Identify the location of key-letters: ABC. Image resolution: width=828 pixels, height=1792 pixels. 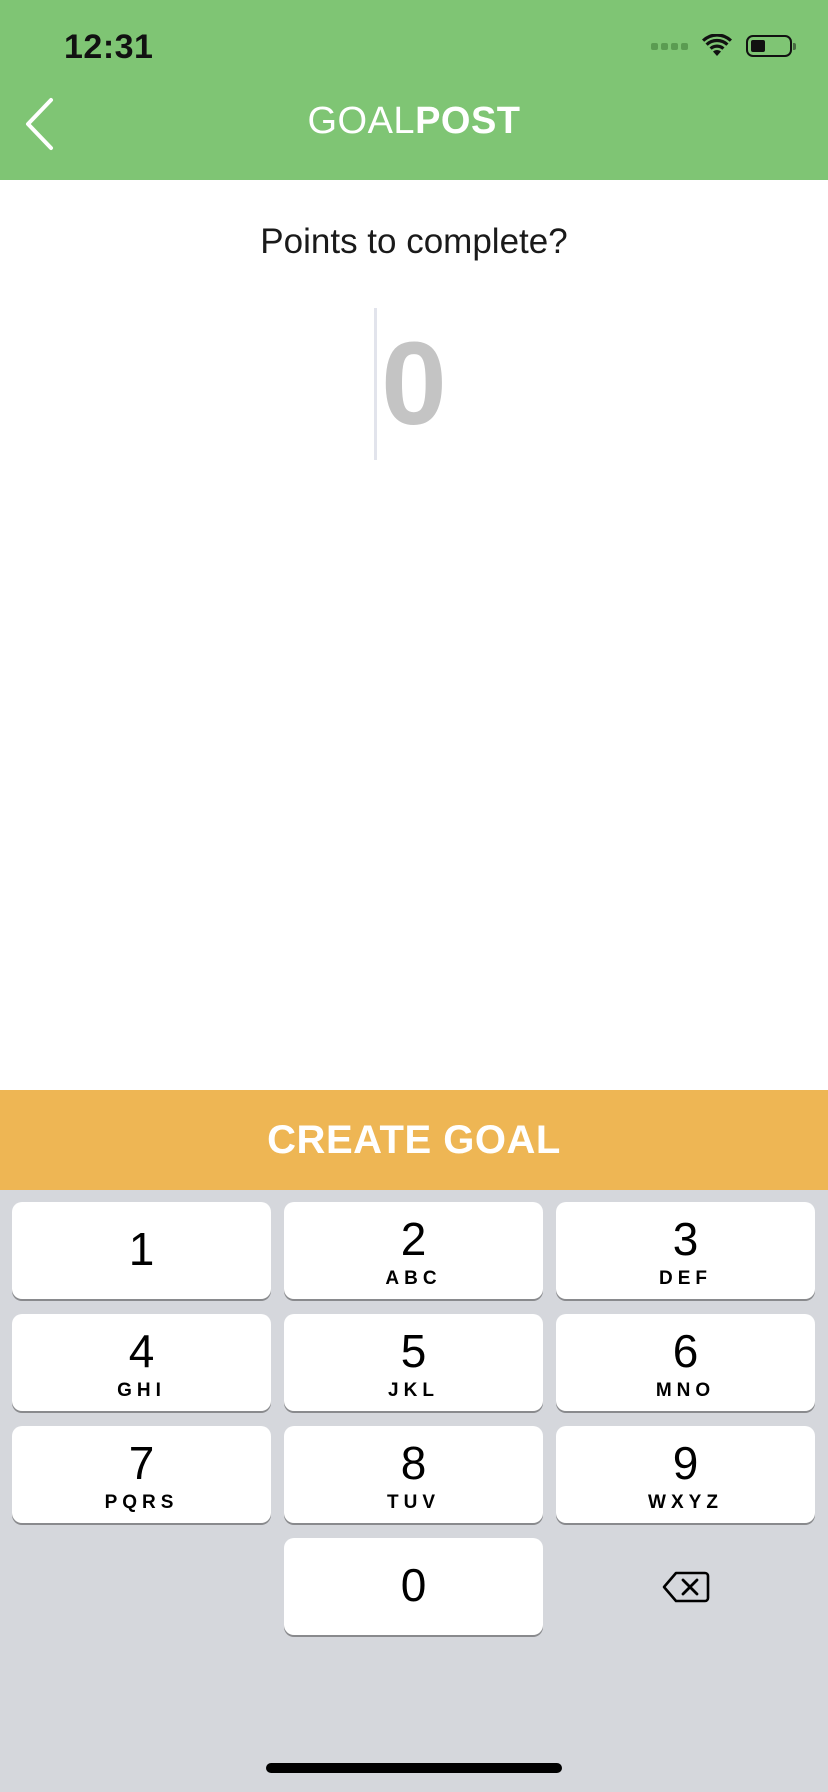
(413, 1278).